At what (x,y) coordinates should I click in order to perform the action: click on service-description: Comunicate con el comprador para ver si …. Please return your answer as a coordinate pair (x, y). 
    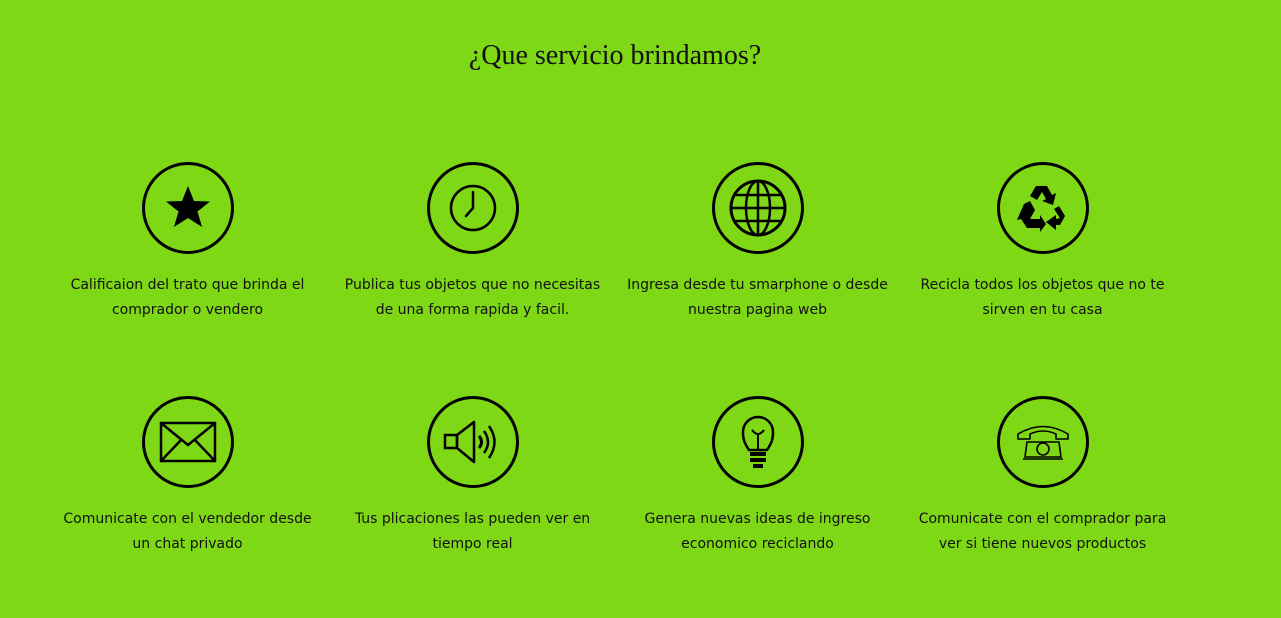
    Looking at the image, I should click on (1042, 531).